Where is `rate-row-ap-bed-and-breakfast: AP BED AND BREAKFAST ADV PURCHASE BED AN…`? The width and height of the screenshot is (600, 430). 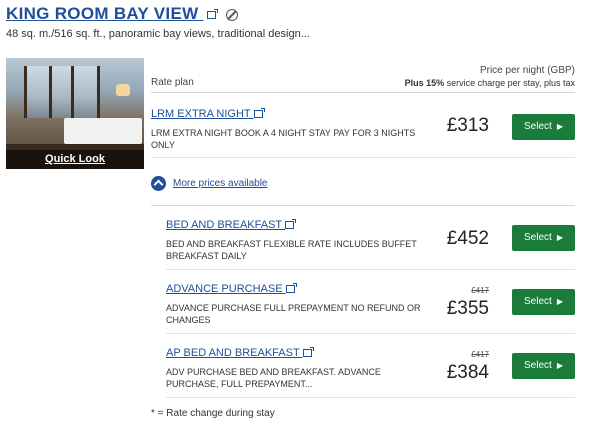
rate-row-ap-bed-and-breakfast: AP BED AND BREAKFAST ADV PURCHASE BED AN… is located at coordinates (370, 366).